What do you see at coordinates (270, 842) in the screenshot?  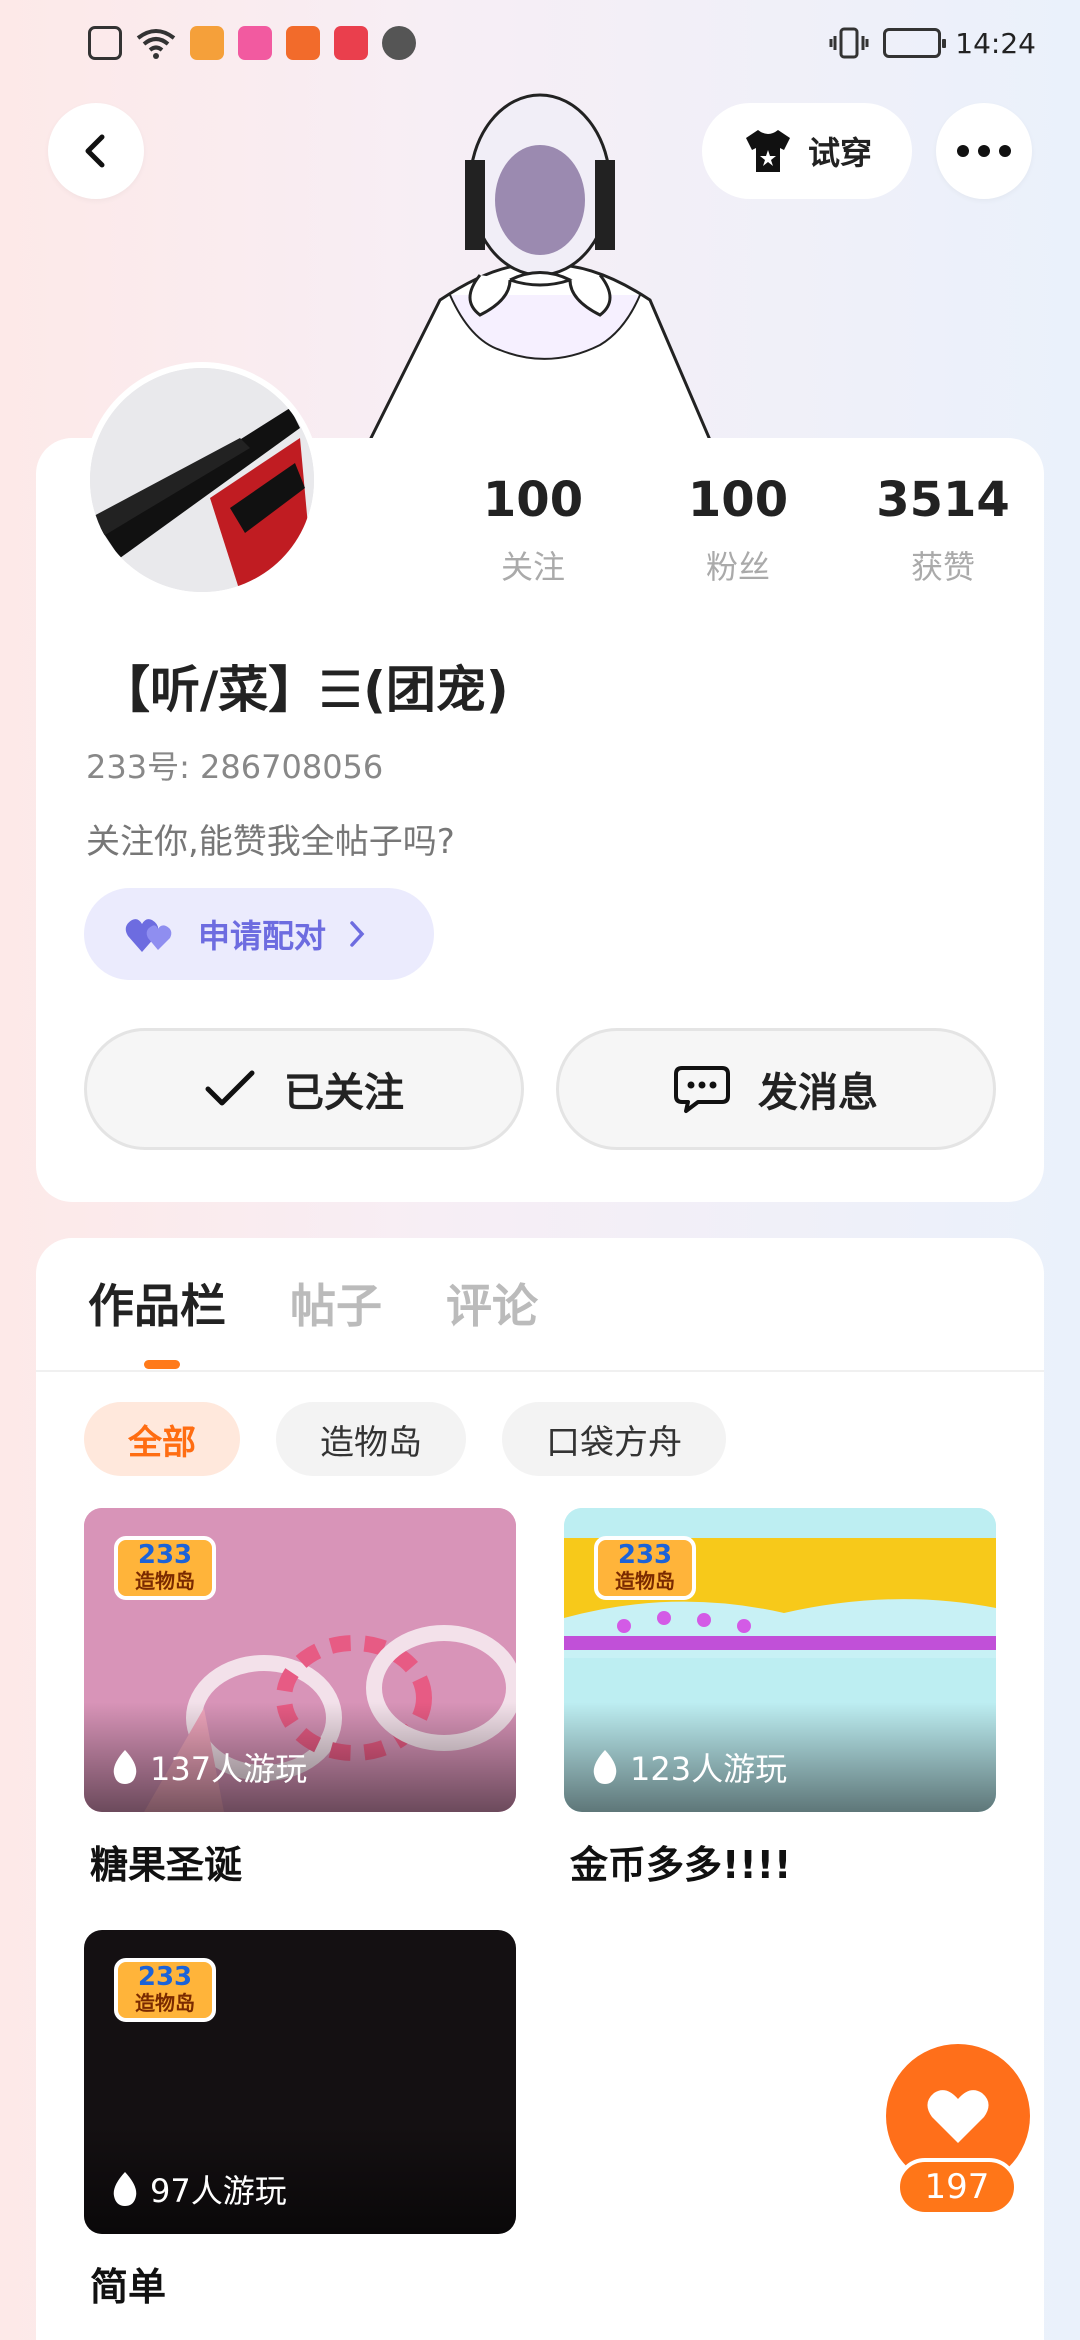 I see `profile-bio: 关注你,能赞我全帖子吗?` at bounding box center [270, 842].